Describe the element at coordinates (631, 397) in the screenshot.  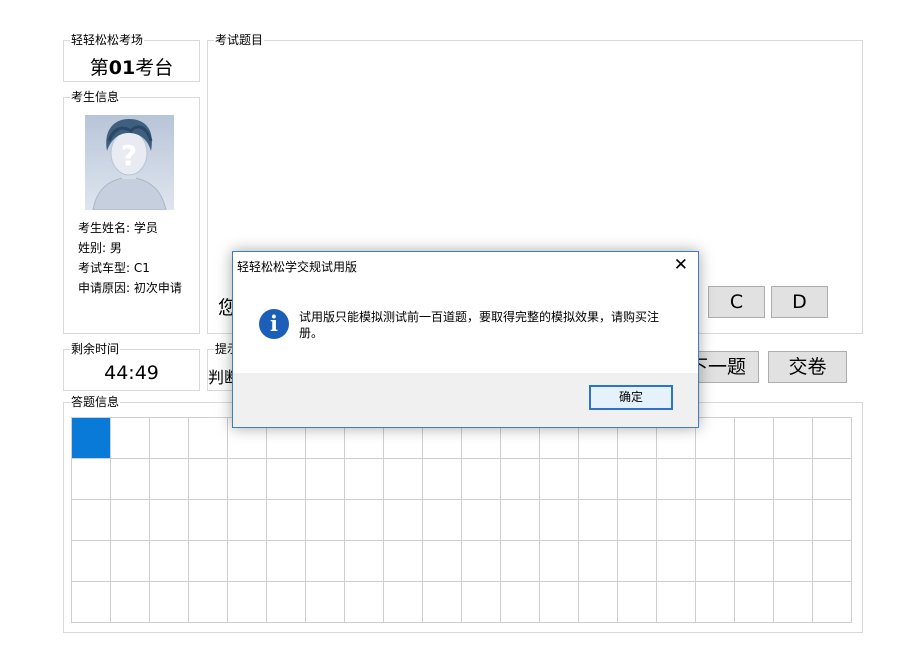
I see `ok-button: 确定` at that location.